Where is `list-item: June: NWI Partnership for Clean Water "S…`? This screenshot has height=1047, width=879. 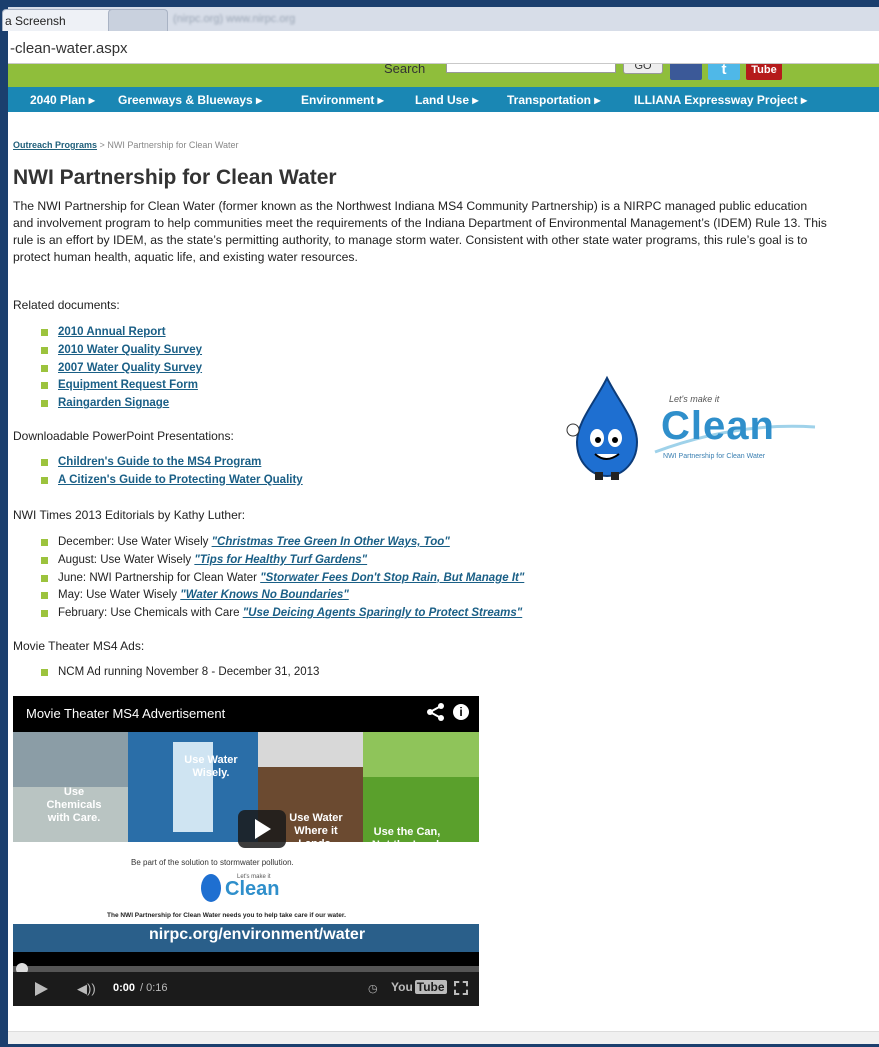 list-item: June: NWI Partnership for Clean Water "S… is located at coordinates (281, 579).